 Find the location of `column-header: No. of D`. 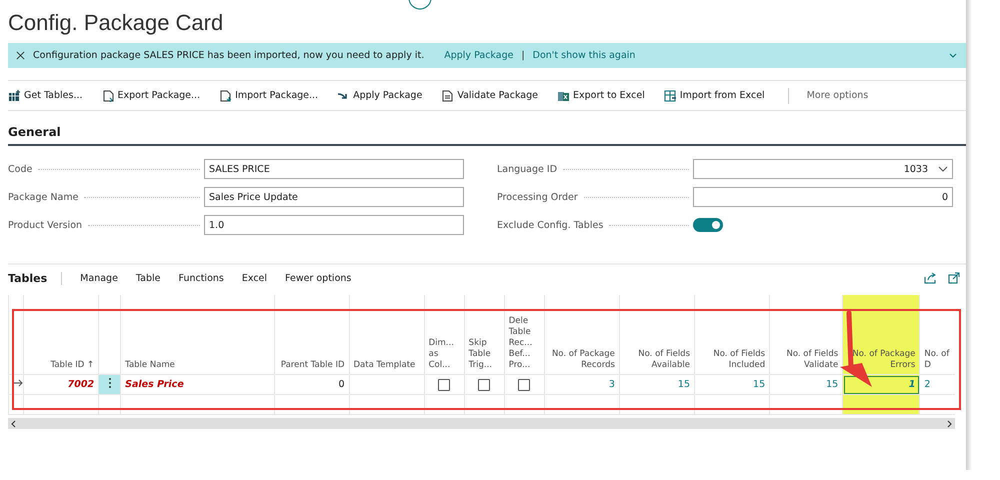

column-header: No. of D is located at coordinates (937, 360).